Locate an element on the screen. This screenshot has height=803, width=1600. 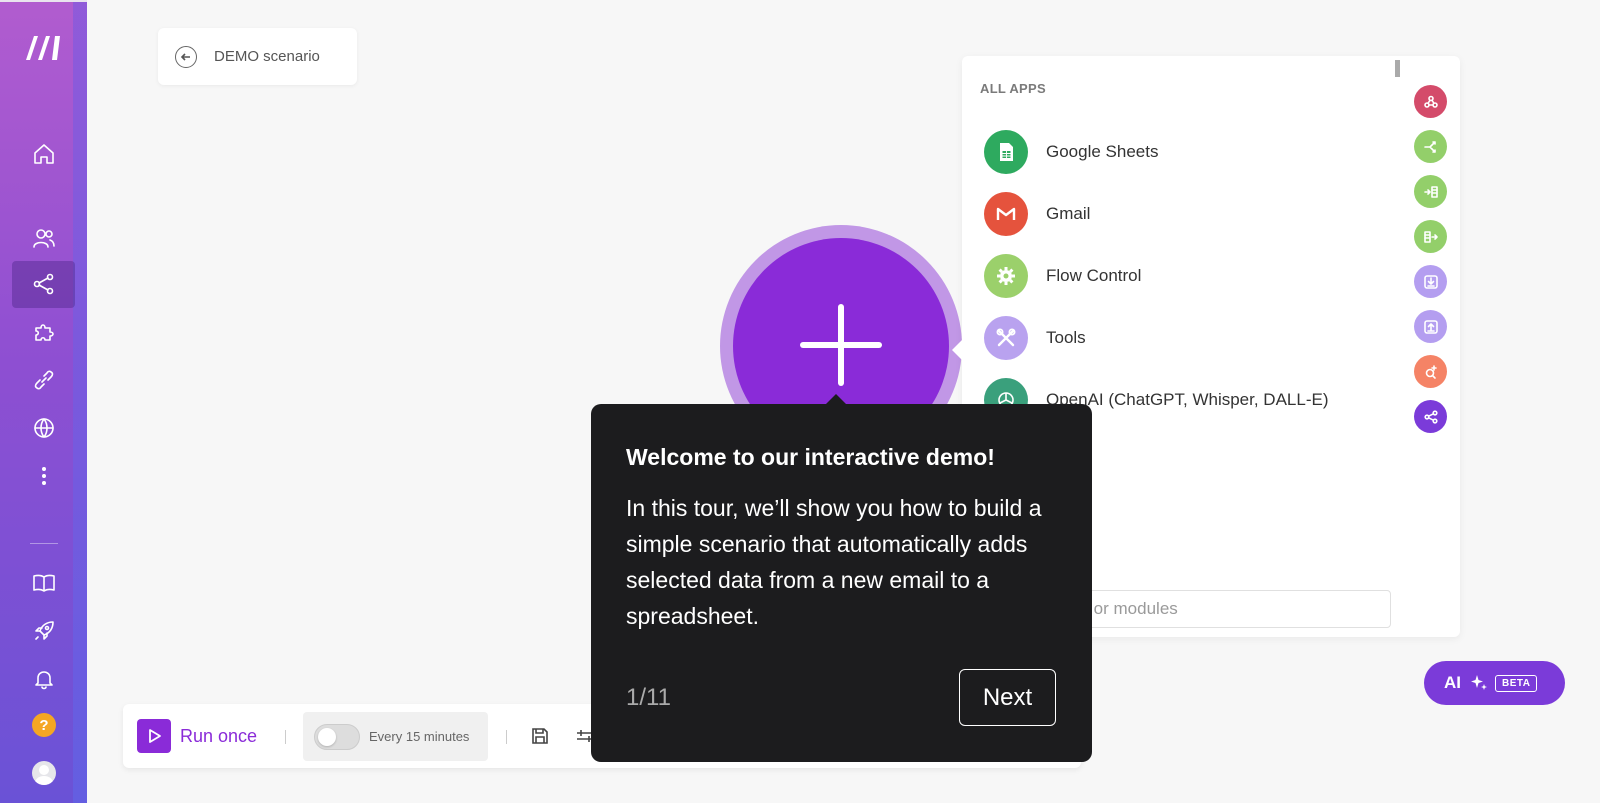
app-item-flow-control: Flow Control is located at coordinates (1062, 276).